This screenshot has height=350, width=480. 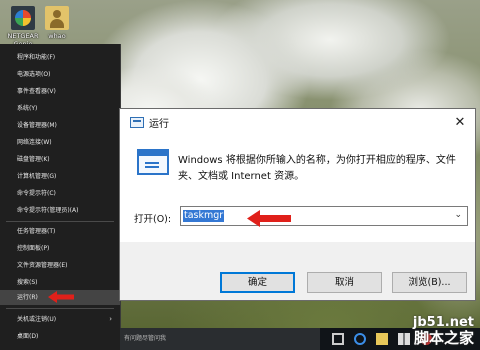 What do you see at coordinates (443, 338) in the screenshot?
I see `watermark-brand: 脚本之家` at bounding box center [443, 338].